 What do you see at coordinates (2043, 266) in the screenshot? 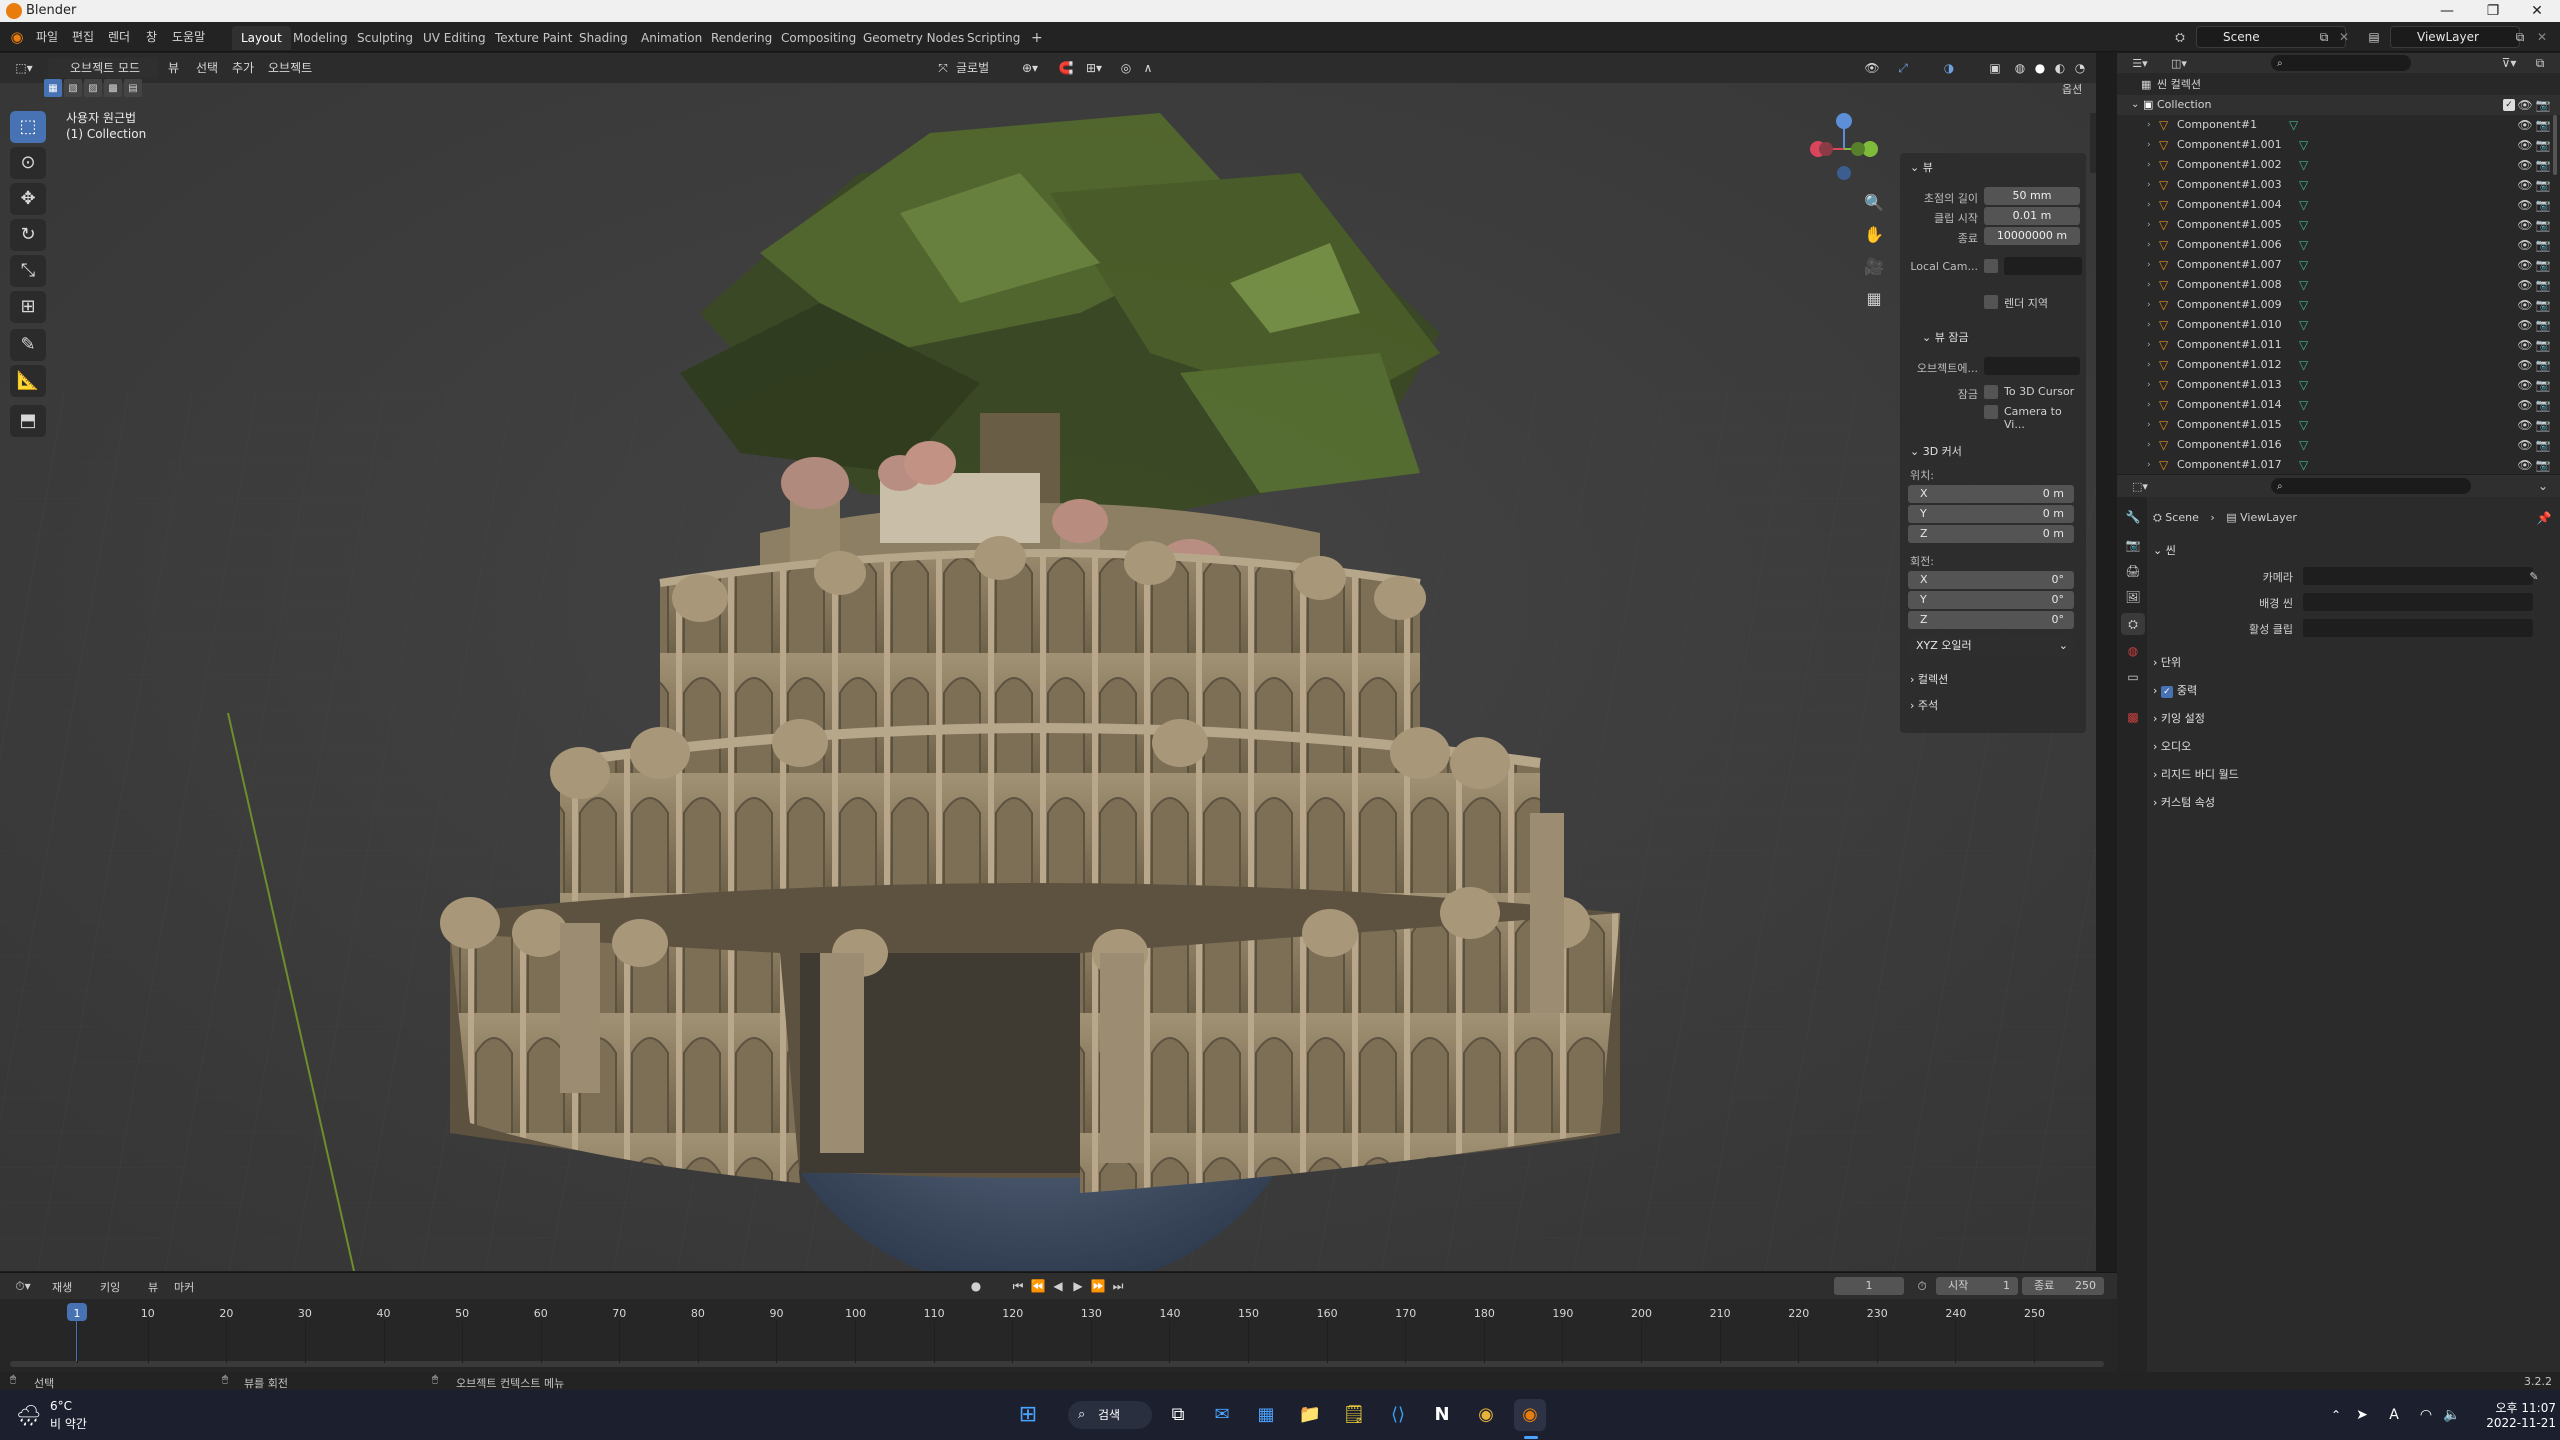
I see `local-camera-field` at bounding box center [2043, 266].